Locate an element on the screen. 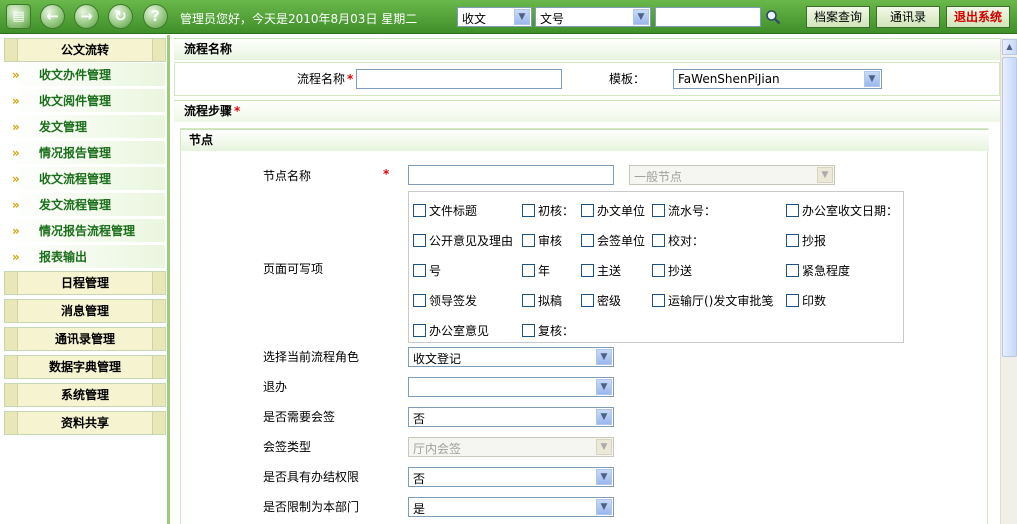  return-select: ▼ is located at coordinates (511, 387).